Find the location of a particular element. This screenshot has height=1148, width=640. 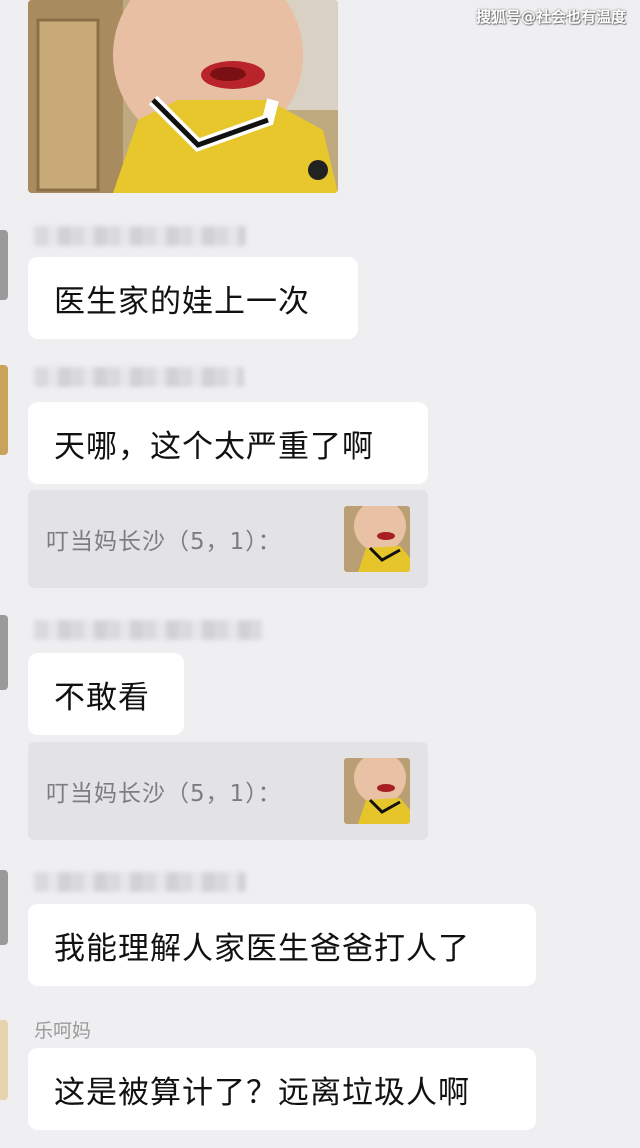

message-bubble: 医生家的娃上一次 is located at coordinates (193, 298).